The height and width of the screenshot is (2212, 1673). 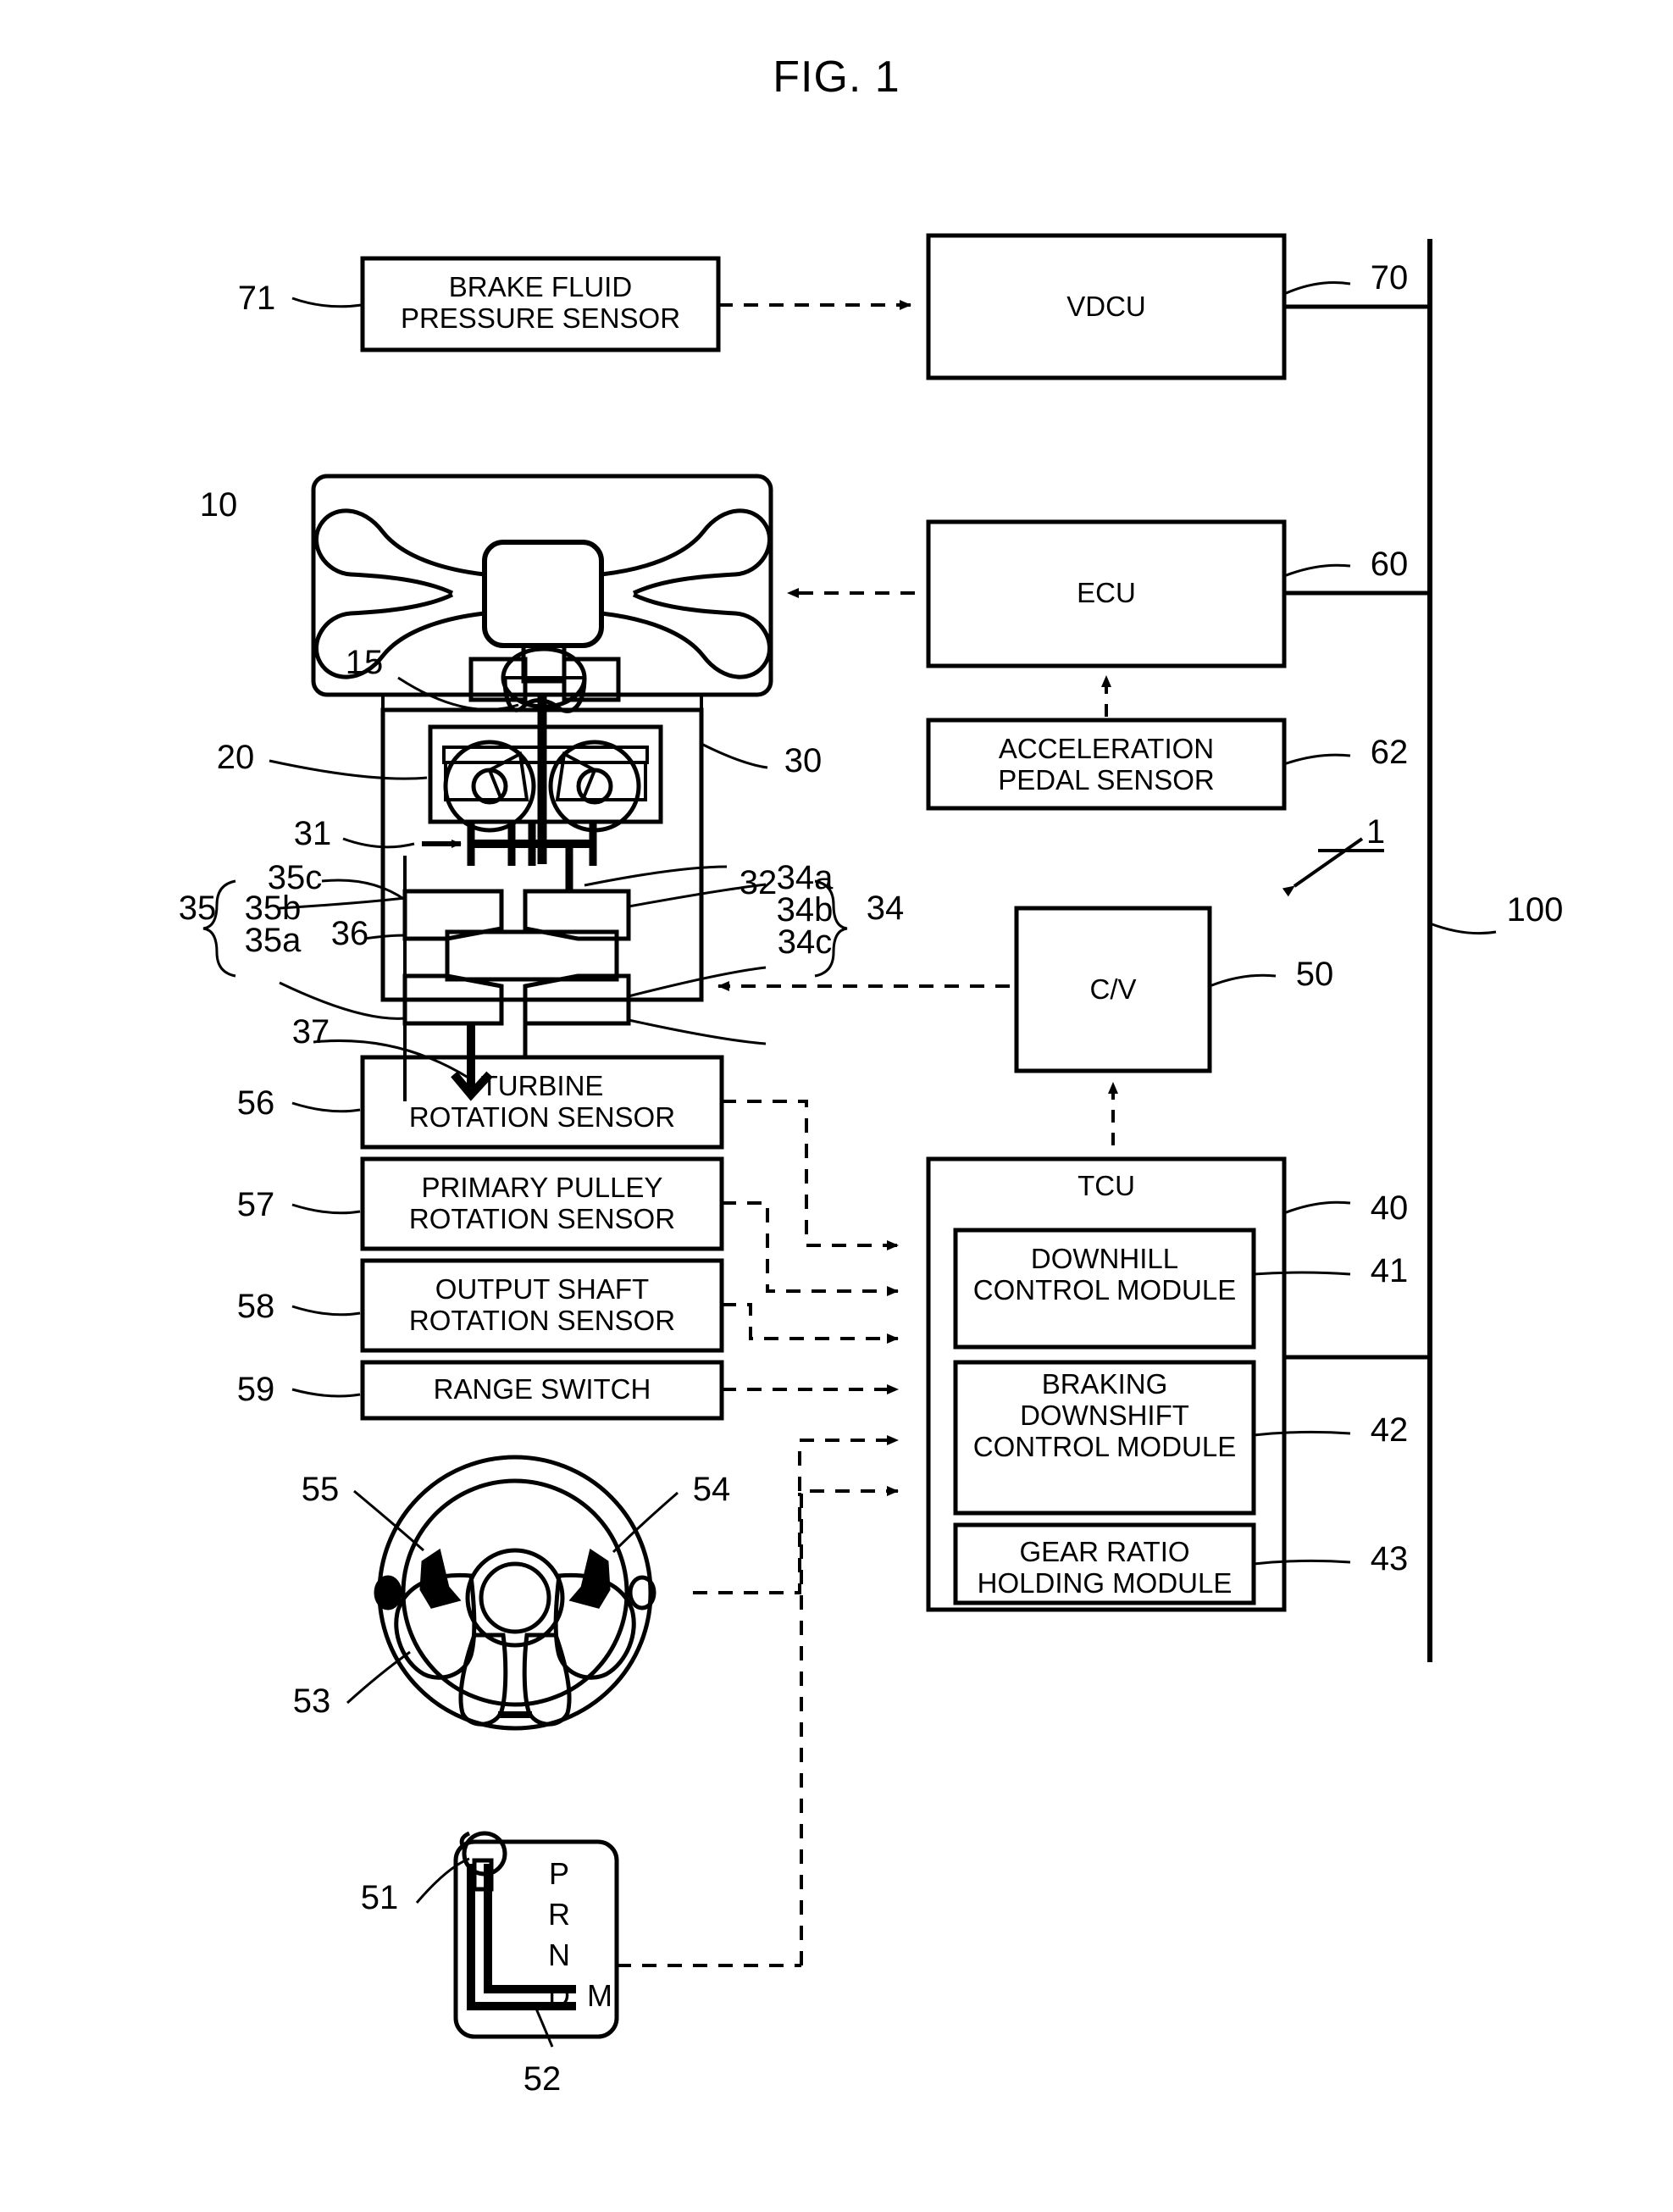 What do you see at coordinates (1376, 832) in the screenshot?
I see `ref-1: 1` at bounding box center [1376, 832].